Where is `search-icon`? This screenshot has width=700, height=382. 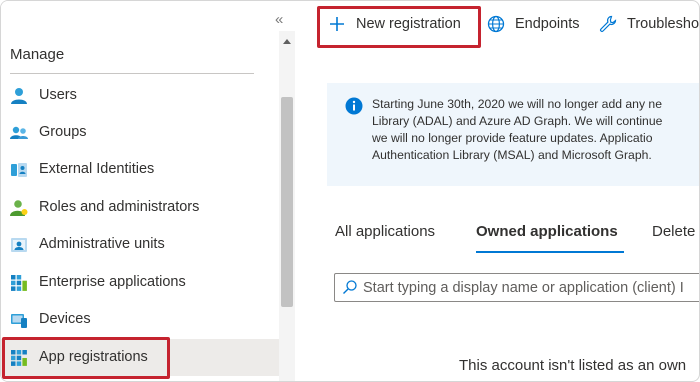 search-icon is located at coordinates (350, 287).